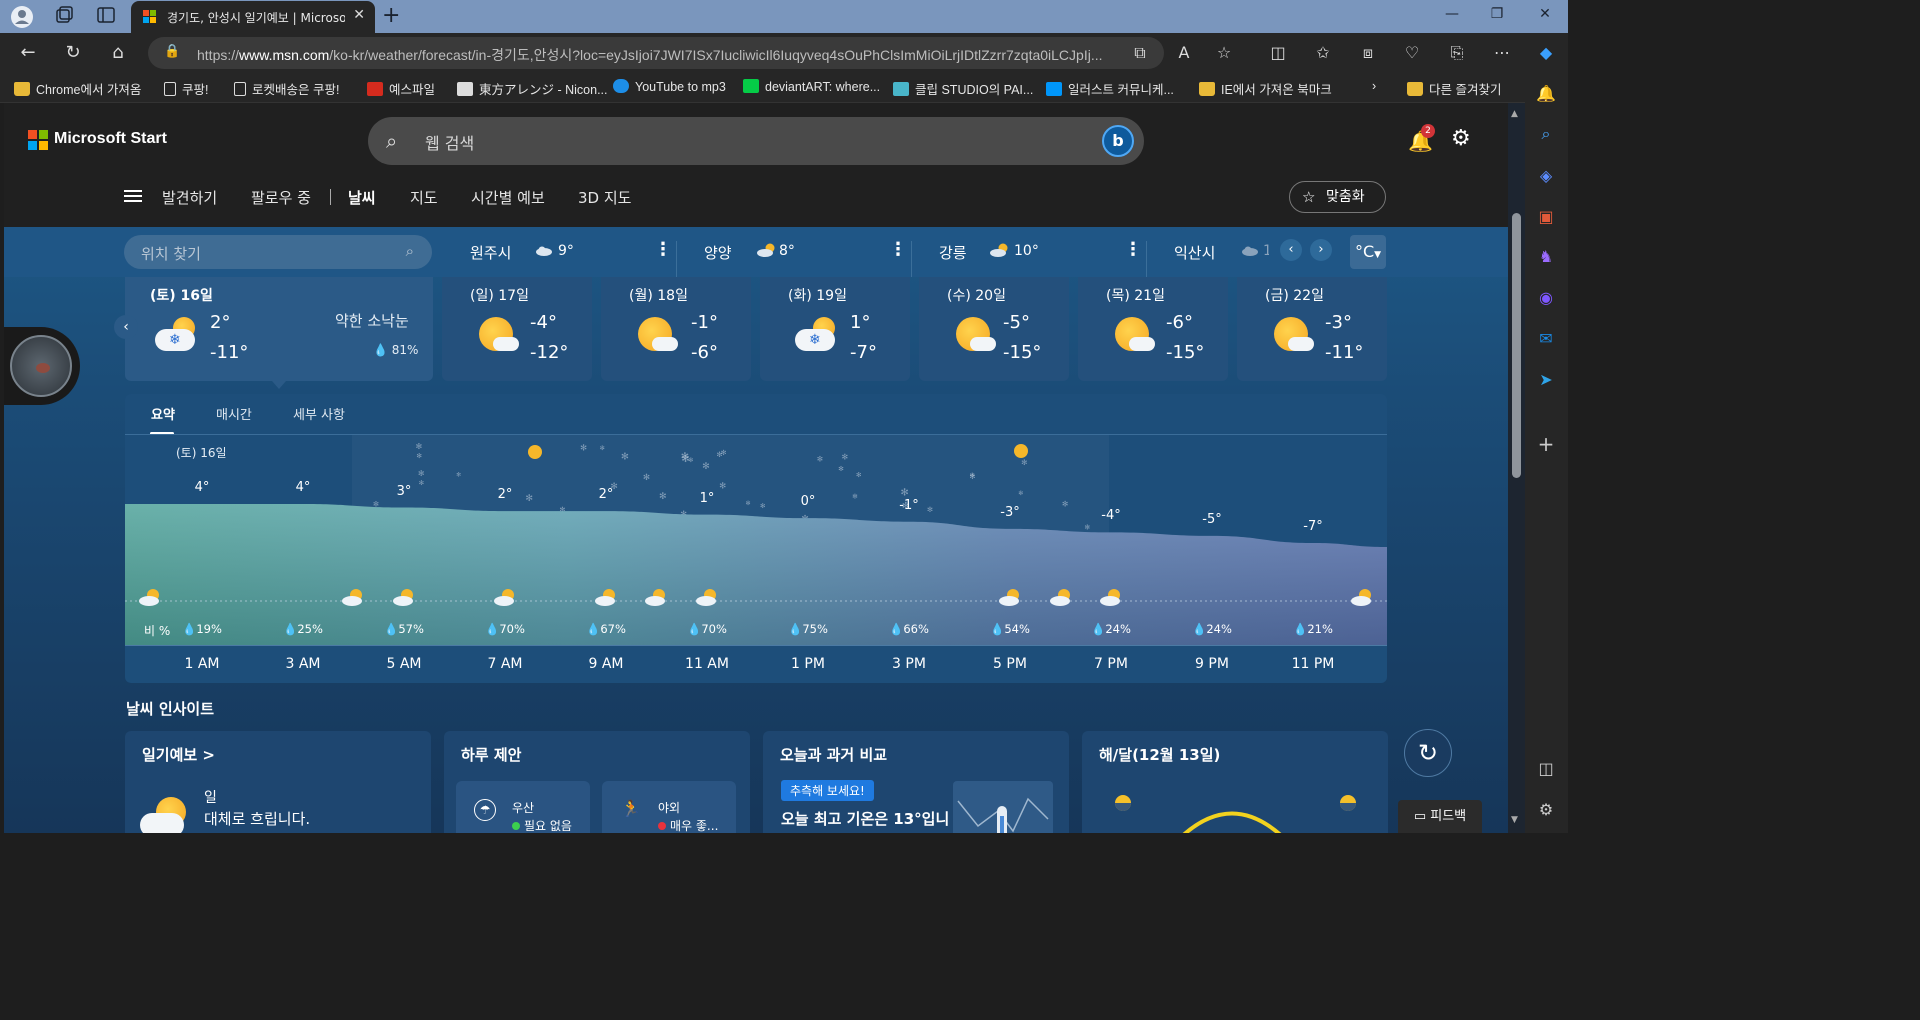 Image resolution: width=1920 pixels, height=1020 pixels. What do you see at coordinates (1454, 88) in the screenshot?
I see `other-bookmarks: 다른 즐겨찾기` at bounding box center [1454, 88].